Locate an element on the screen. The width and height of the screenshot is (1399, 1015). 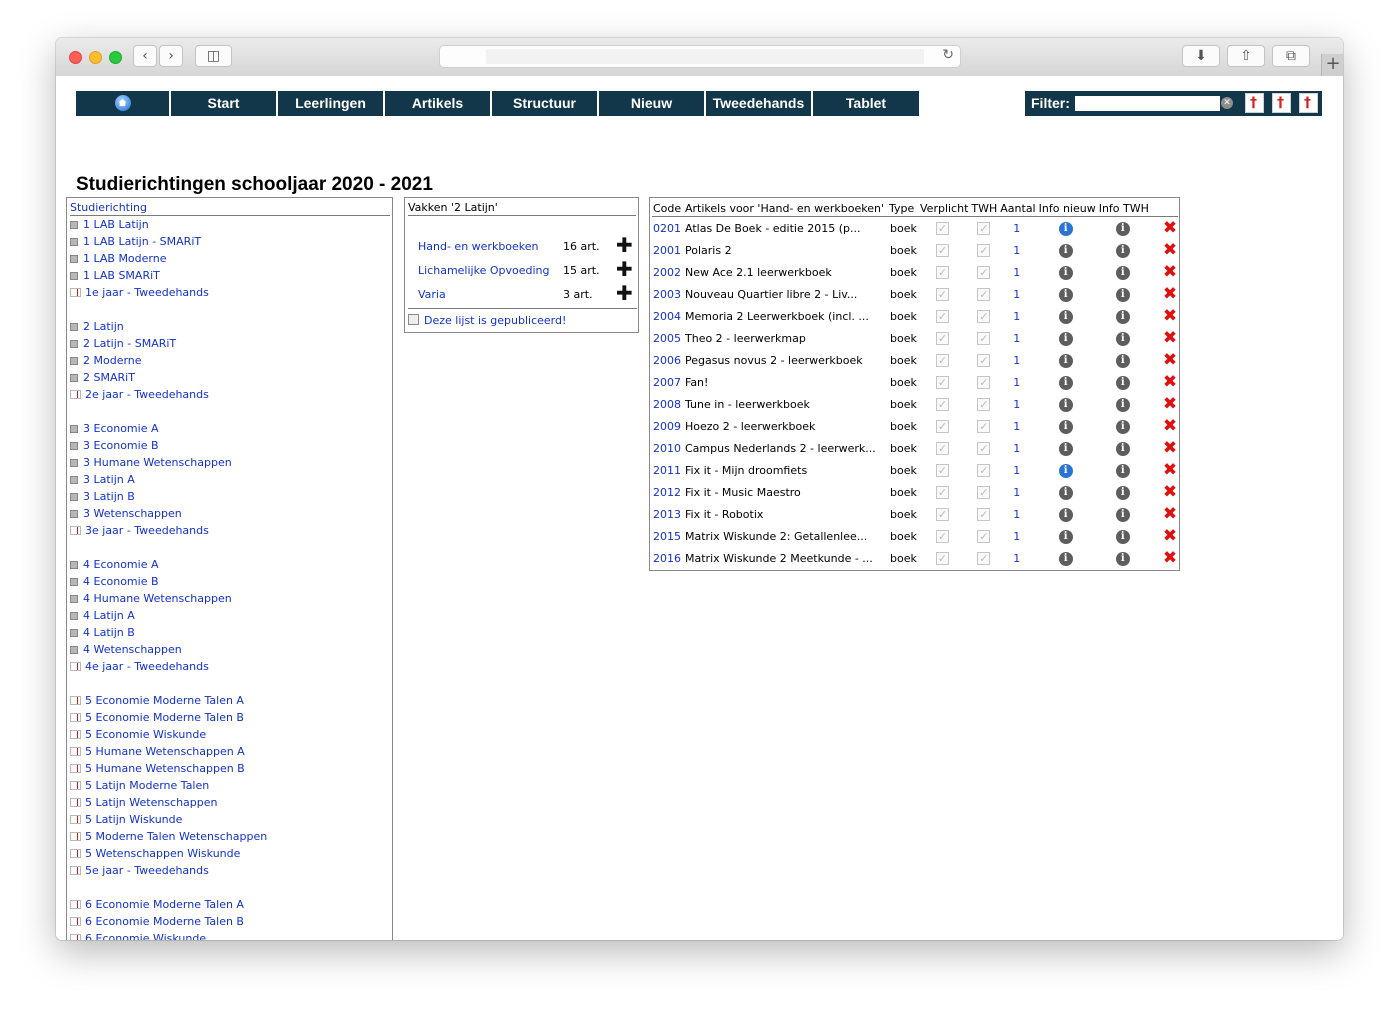
article-code-link: 2002 is located at coordinates (668, 272).